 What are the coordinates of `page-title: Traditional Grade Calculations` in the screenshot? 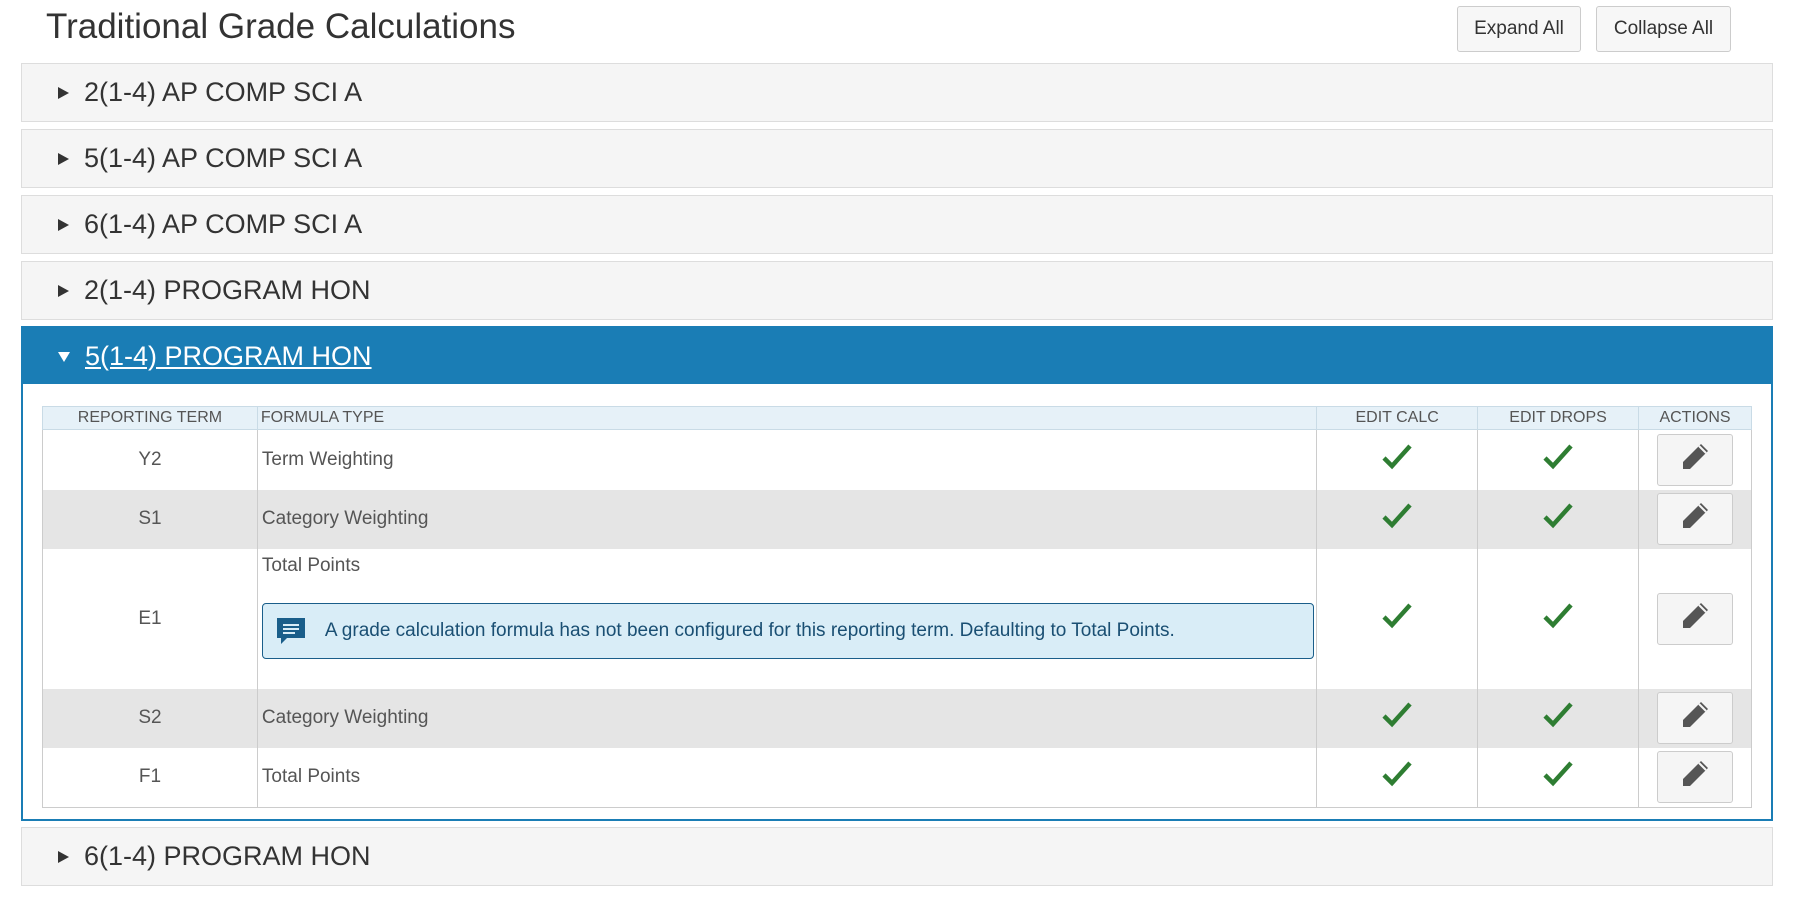 It's located at (281, 26).